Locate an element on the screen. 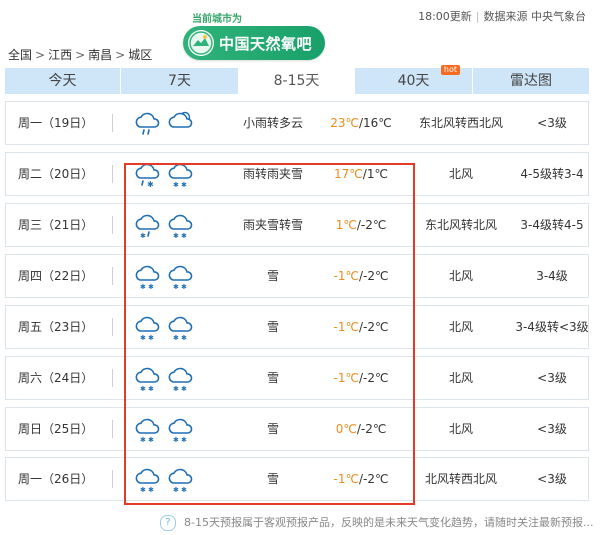  weather-description: 小雨转多云 is located at coordinates (272, 123).